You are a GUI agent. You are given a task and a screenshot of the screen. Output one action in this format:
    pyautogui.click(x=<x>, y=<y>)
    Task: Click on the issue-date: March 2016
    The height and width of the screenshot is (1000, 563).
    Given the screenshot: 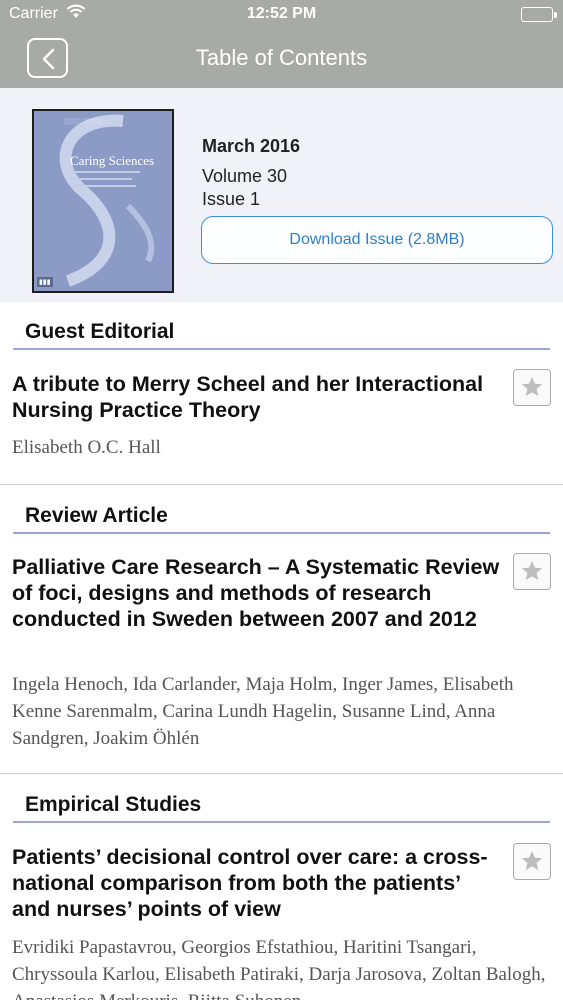 What is the action you would take?
    pyautogui.click(x=251, y=146)
    